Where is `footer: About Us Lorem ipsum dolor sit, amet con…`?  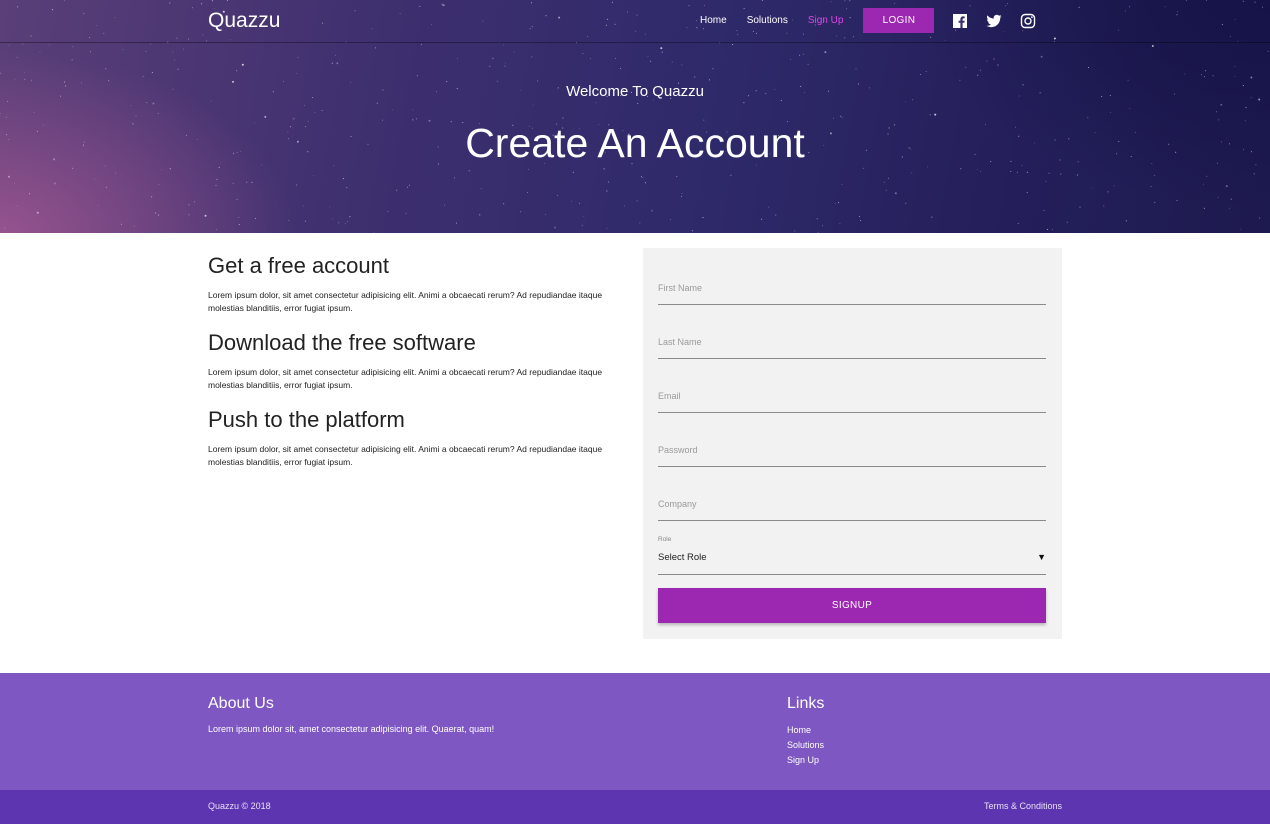
footer: About Us Lorem ipsum dolor sit, amet con… is located at coordinates (635, 731).